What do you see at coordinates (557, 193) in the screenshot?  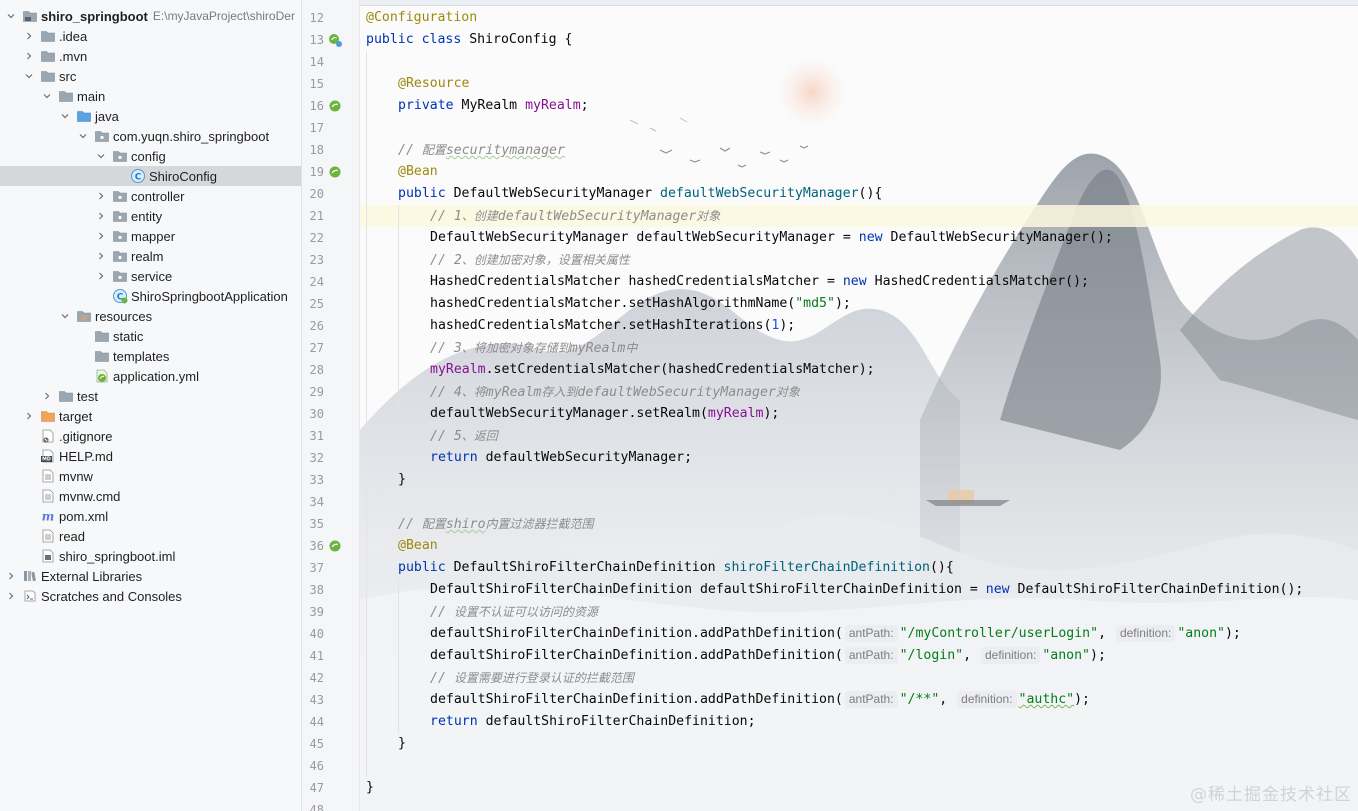 I see `code-token: DefaultWebSecurityManager` at bounding box center [557, 193].